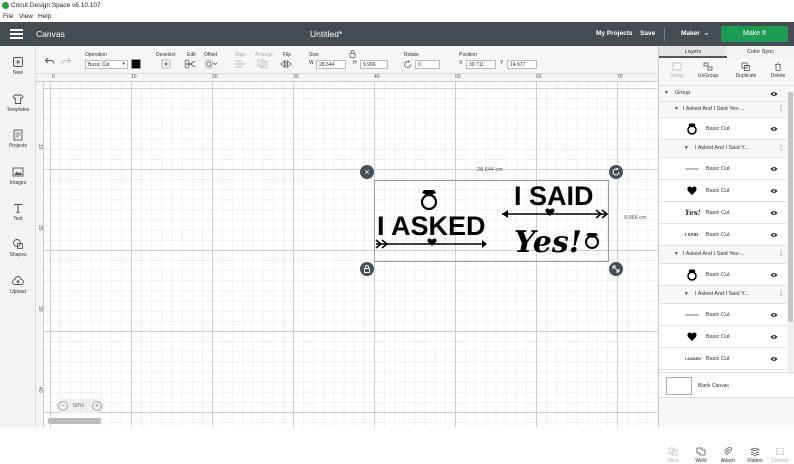  I want to click on color-swatch, so click(136, 64).